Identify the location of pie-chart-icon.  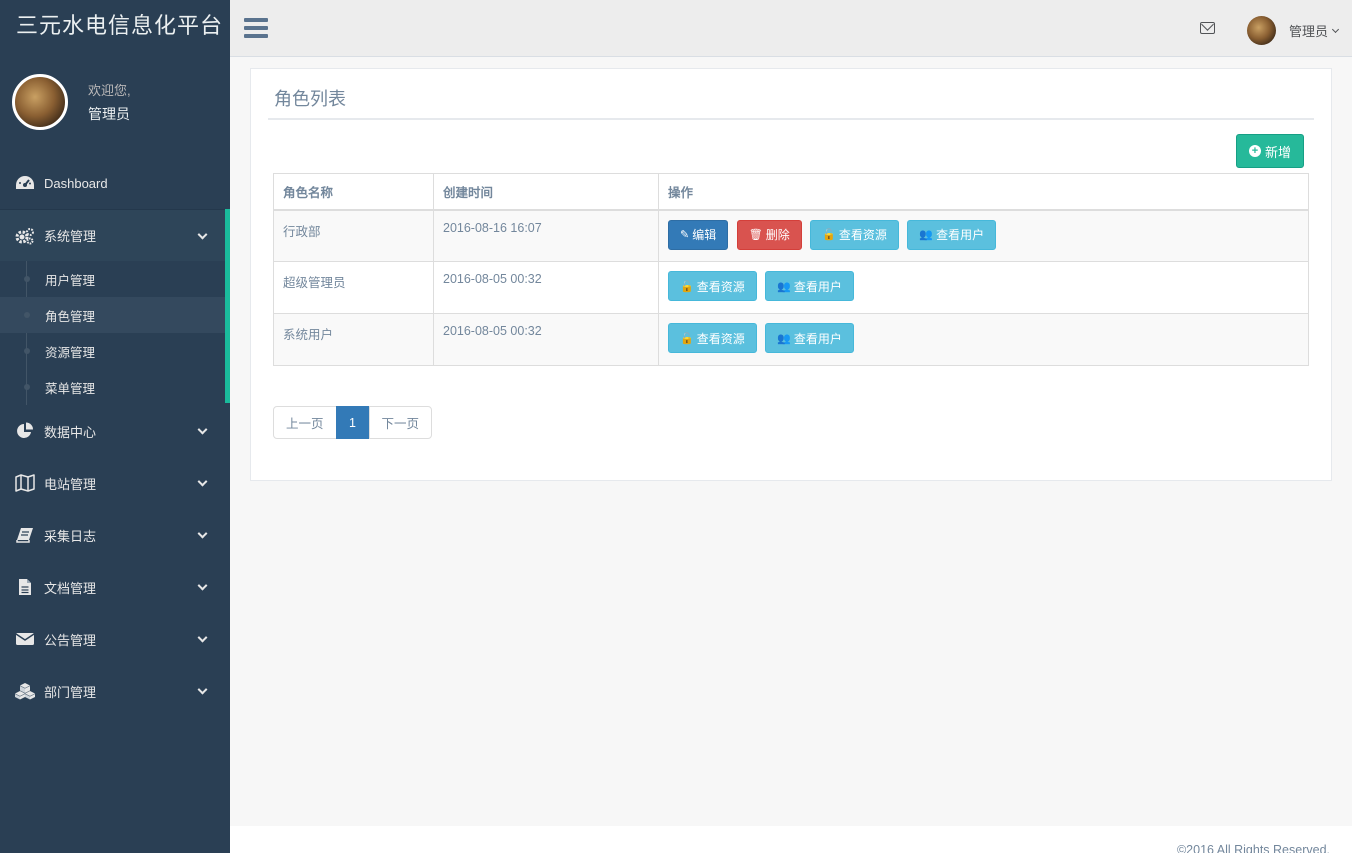
(25, 431).